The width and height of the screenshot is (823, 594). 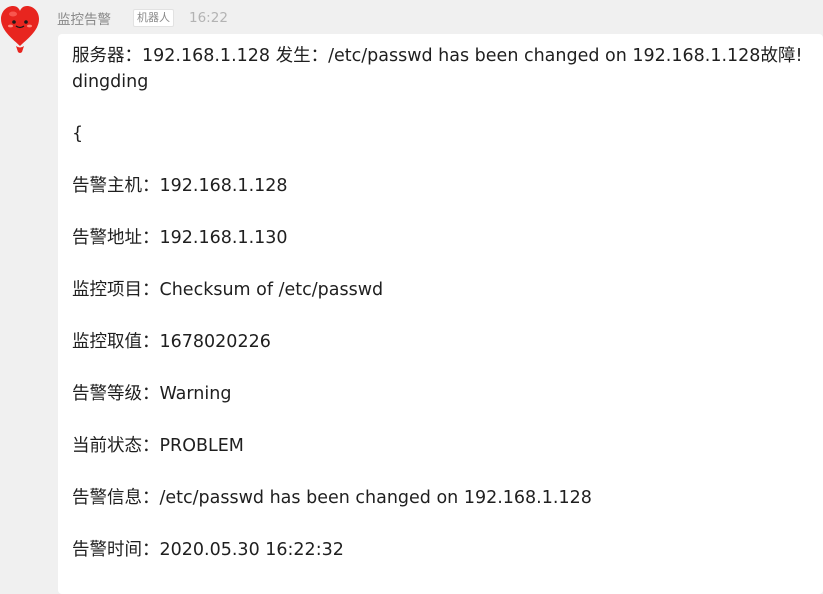 I want to click on alert-level: 告警等级：Warning, so click(x=152, y=394).